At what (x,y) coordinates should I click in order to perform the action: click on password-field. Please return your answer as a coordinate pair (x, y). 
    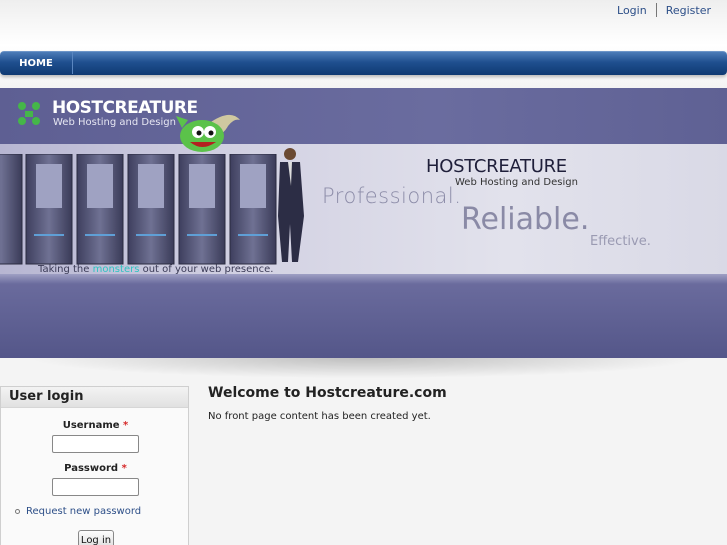
    Looking at the image, I should click on (95, 487).